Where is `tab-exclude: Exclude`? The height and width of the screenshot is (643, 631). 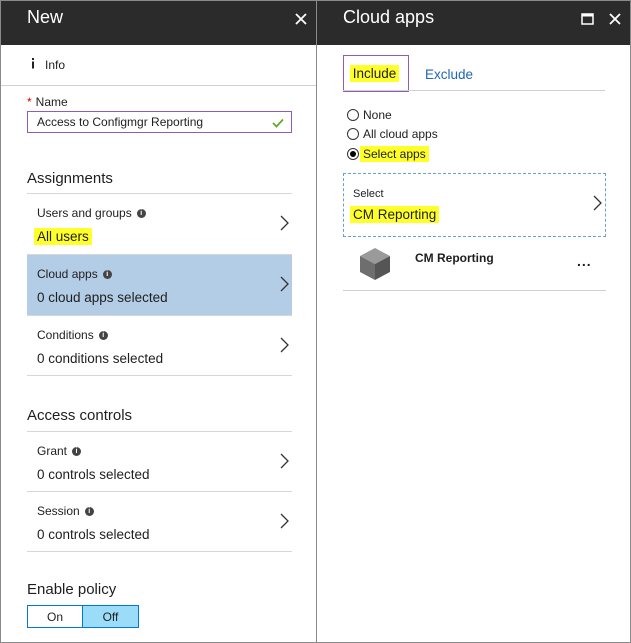
tab-exclude: Exclude is located at coordinates (449, 74).